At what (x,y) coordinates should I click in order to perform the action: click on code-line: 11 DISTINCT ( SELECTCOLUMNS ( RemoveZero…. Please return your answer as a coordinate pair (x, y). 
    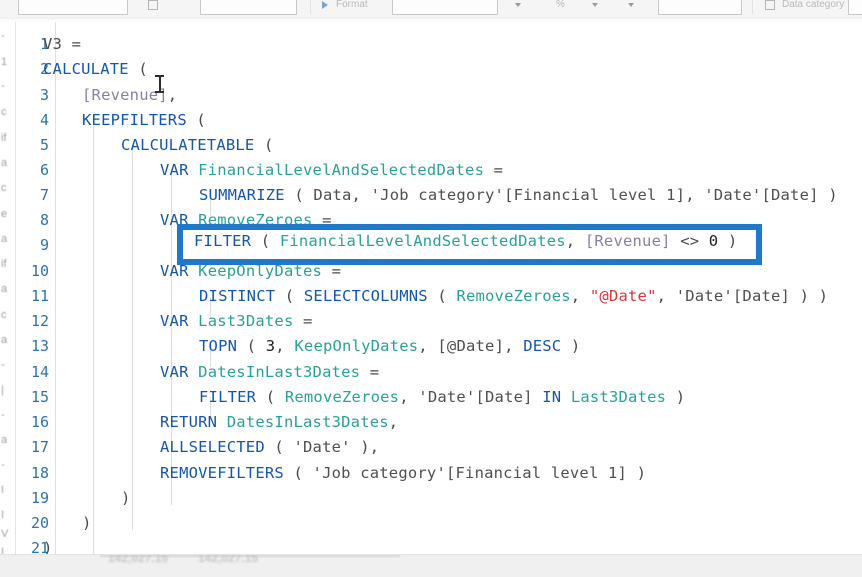
    Looking at the image, I should click on (439, 296).